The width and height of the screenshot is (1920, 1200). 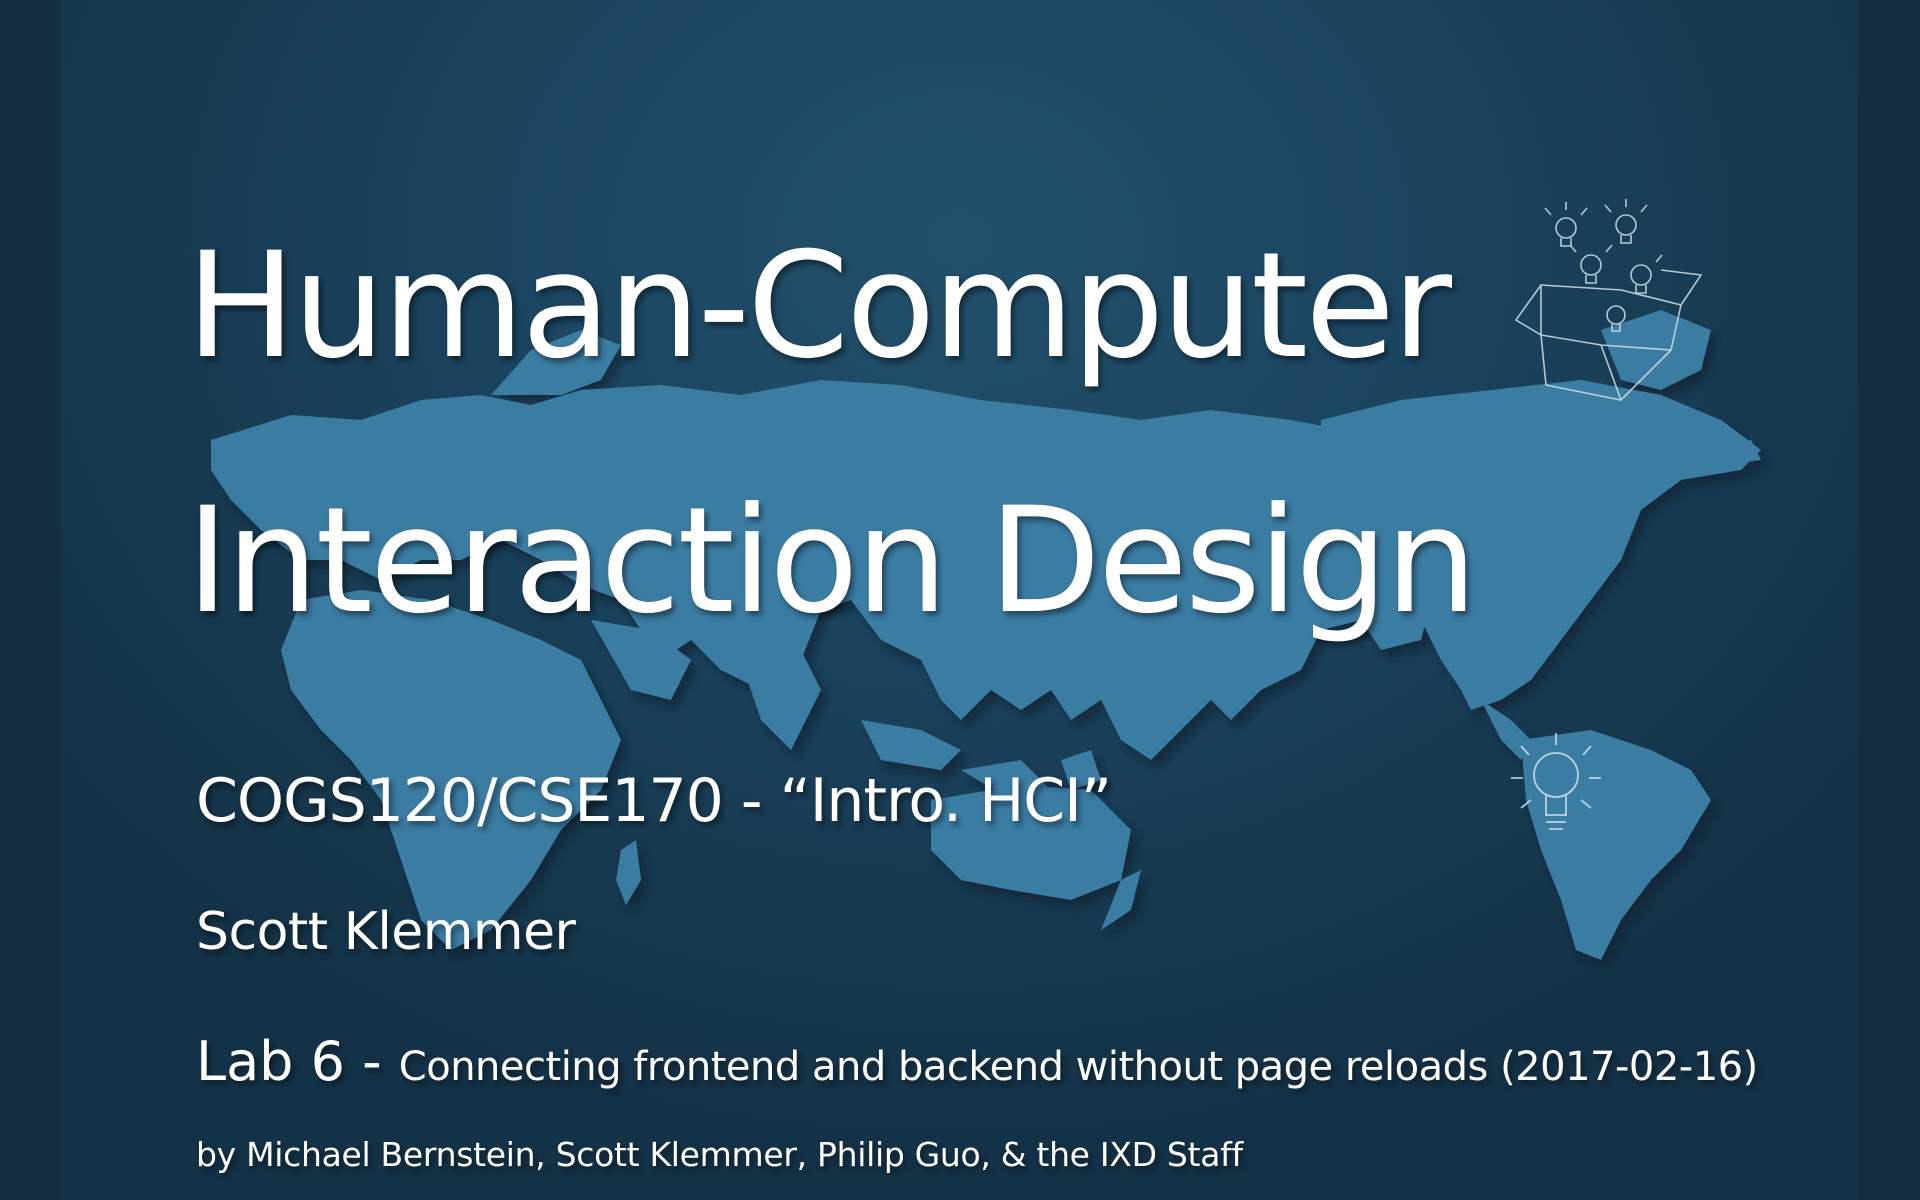 What do you see at coordinates (386, 932) in the screenshot?
I see `author-name: Scott Klemmer` at bounding box center [386, 932].